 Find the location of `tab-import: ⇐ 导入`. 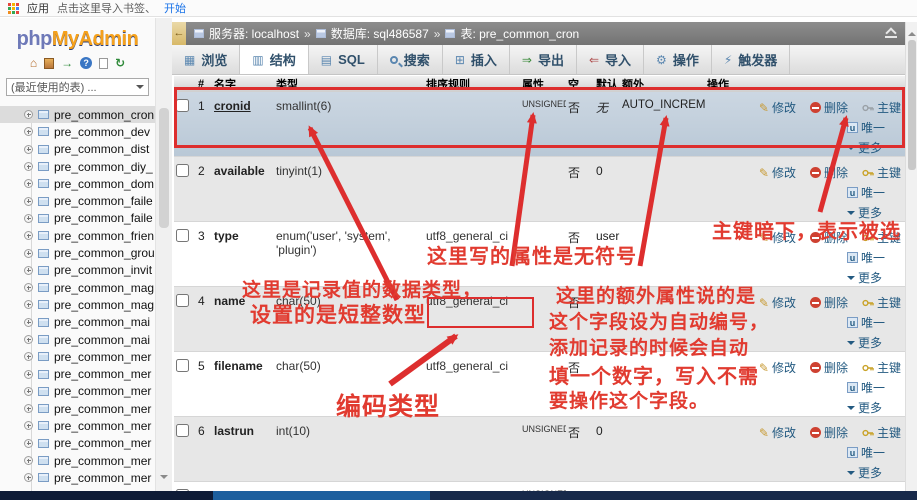

tab-import: ⇐ 导入 is located at coordinates (611, 59).